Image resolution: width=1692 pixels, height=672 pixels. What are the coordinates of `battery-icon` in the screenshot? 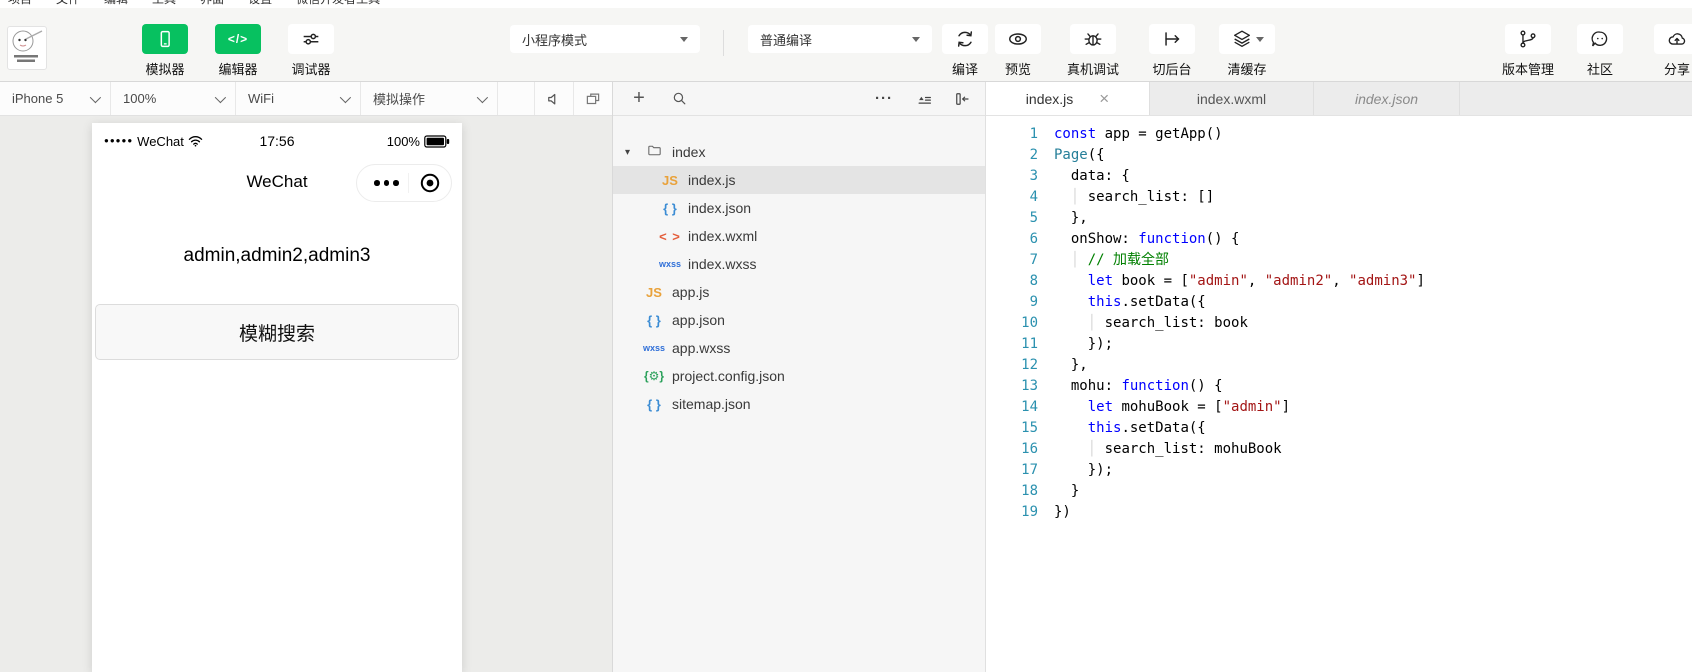 It's located at (437, 141).